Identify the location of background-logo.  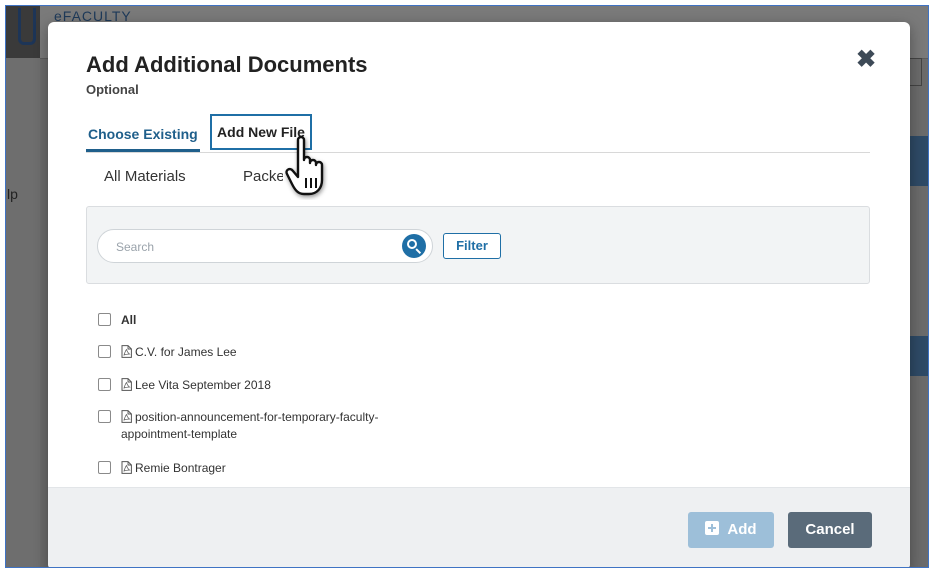
(23, 32).